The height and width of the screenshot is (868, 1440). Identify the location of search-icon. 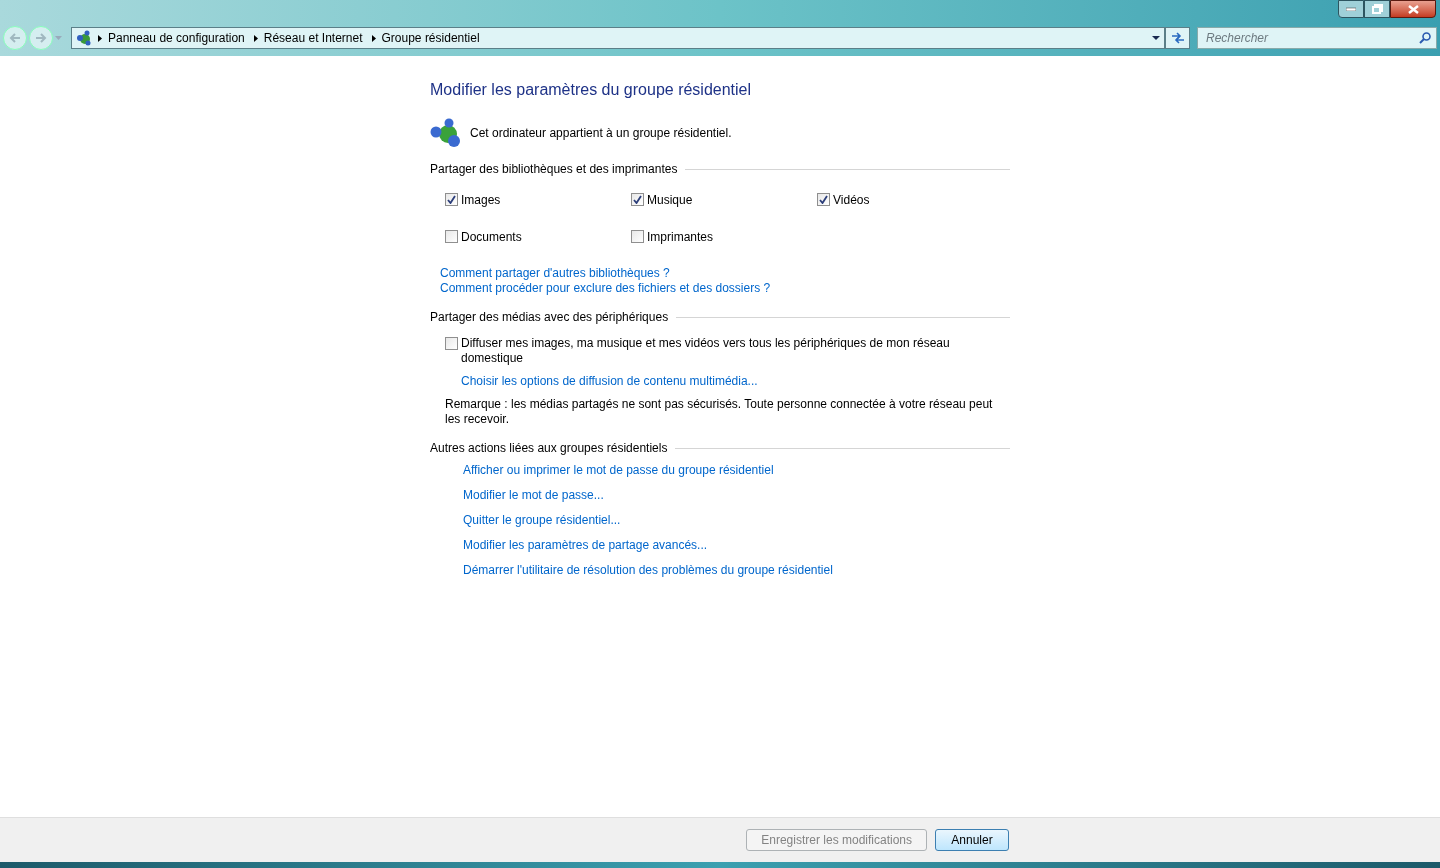
(1425, 38).